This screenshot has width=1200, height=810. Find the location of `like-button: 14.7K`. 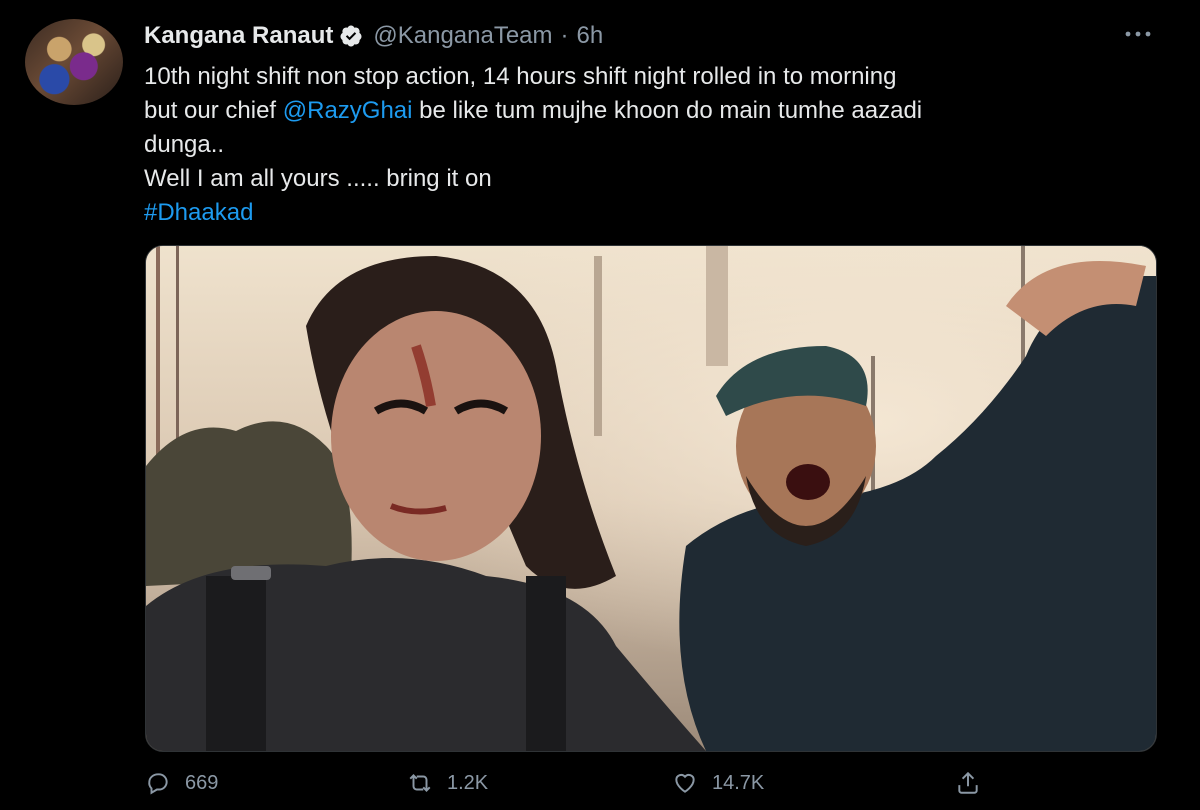

like-button: 14.7K is located at coordinates (718, 783).